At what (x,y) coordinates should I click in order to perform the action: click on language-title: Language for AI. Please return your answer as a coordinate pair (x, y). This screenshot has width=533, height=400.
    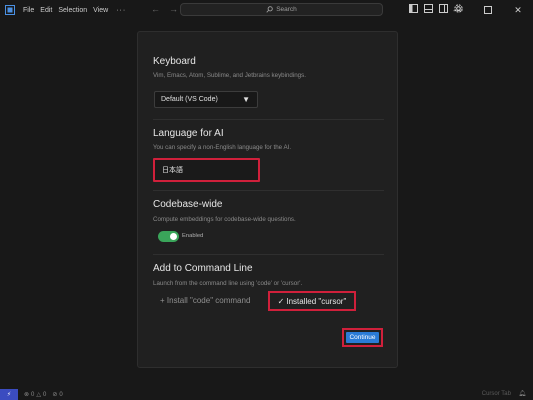
    Looking at the image, I should click on (188, 133).